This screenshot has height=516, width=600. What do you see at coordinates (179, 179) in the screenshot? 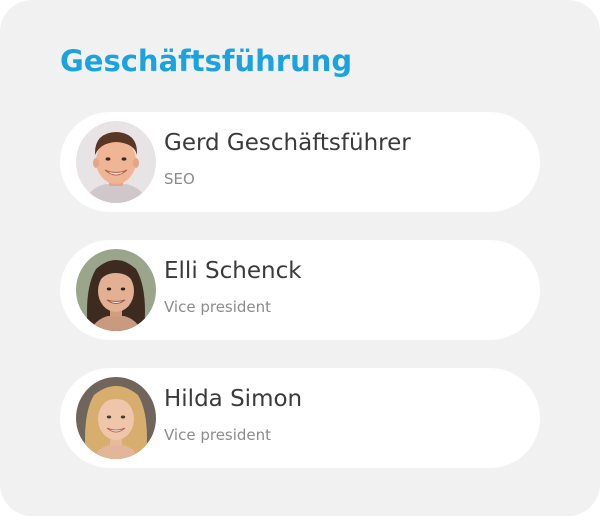
I see `member-role: SEO` at bounding box center [179, 179].